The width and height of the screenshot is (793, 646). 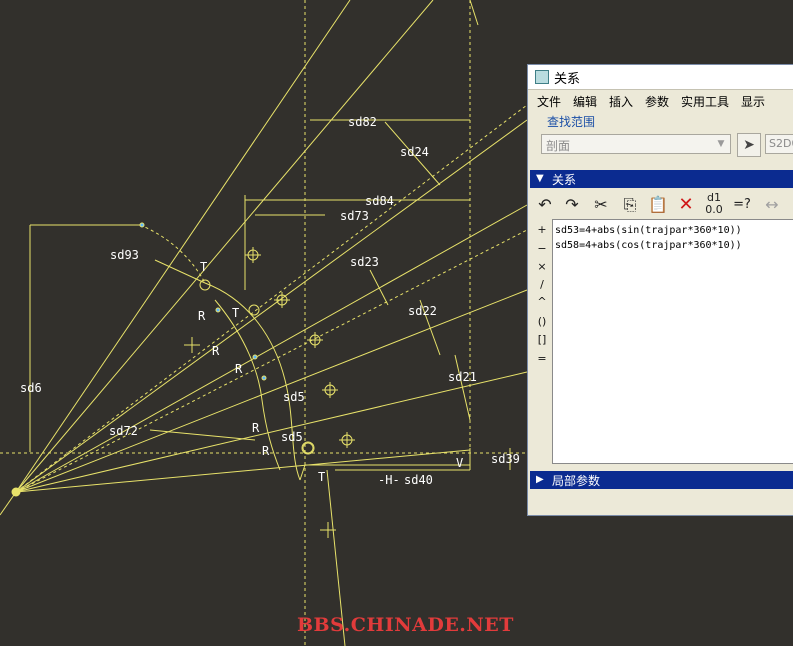 I want to click on scope-select-value: 剖面, so click(x=558, y=146).